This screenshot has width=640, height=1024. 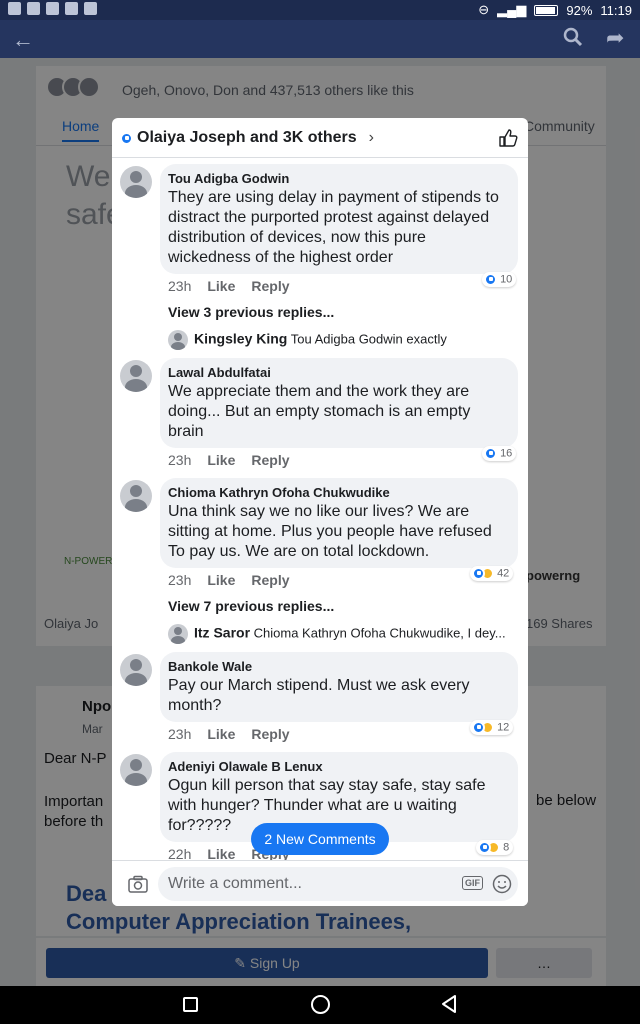 I want to click on commenter-name: Lawal Abdulfatai, so click(x=338, y=373).